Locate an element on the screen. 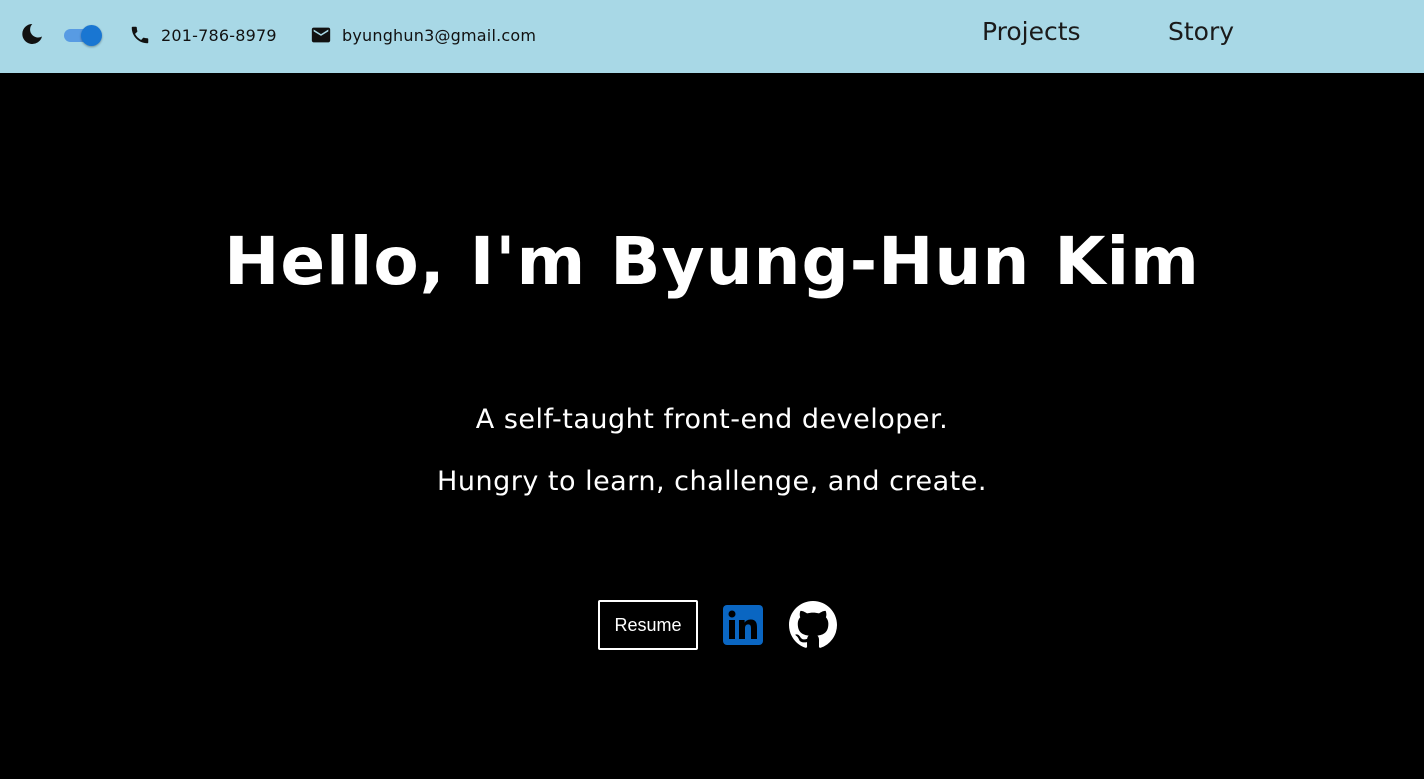 Image resolution: width=1424 pixels, height=779 pixels. hero-title: Hello, I'm Byung-Hun Kim is located at coordinates (712, 261).